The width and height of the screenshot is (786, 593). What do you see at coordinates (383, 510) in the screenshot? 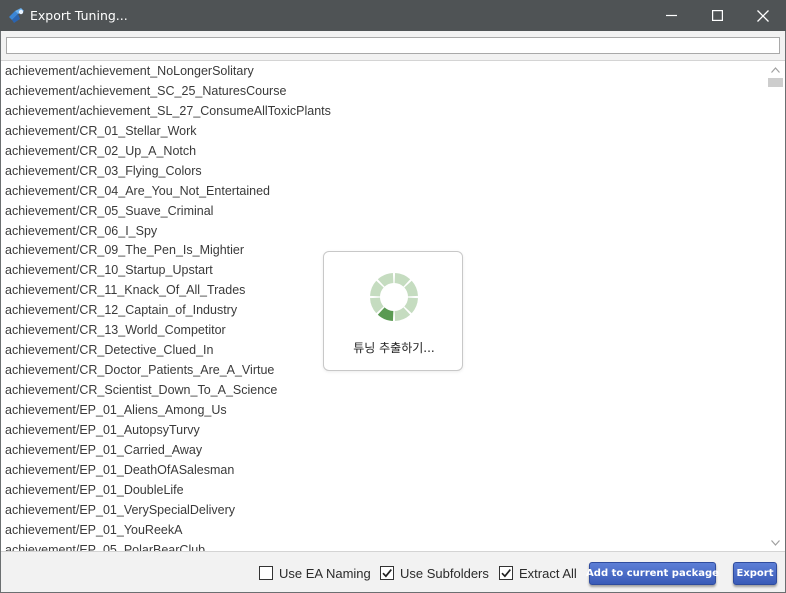
I see `list-item: achievement/EP_01_VerySpecialDelivery` at bounding box center [383, 510].